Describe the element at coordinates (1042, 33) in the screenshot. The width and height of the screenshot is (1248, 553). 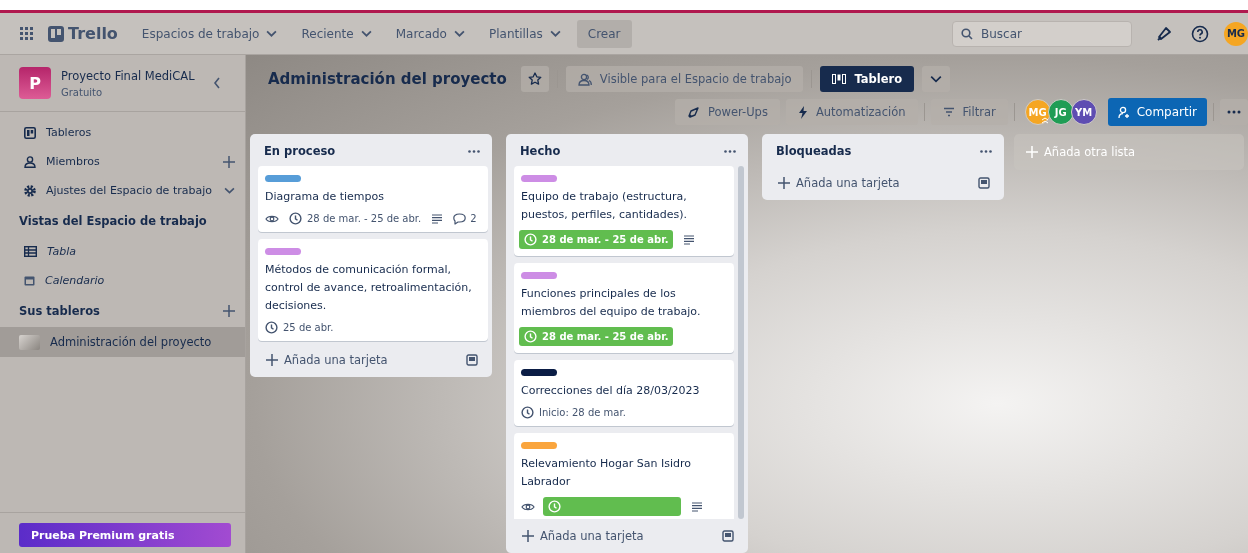
I see `search-field: Buscar` at that location.